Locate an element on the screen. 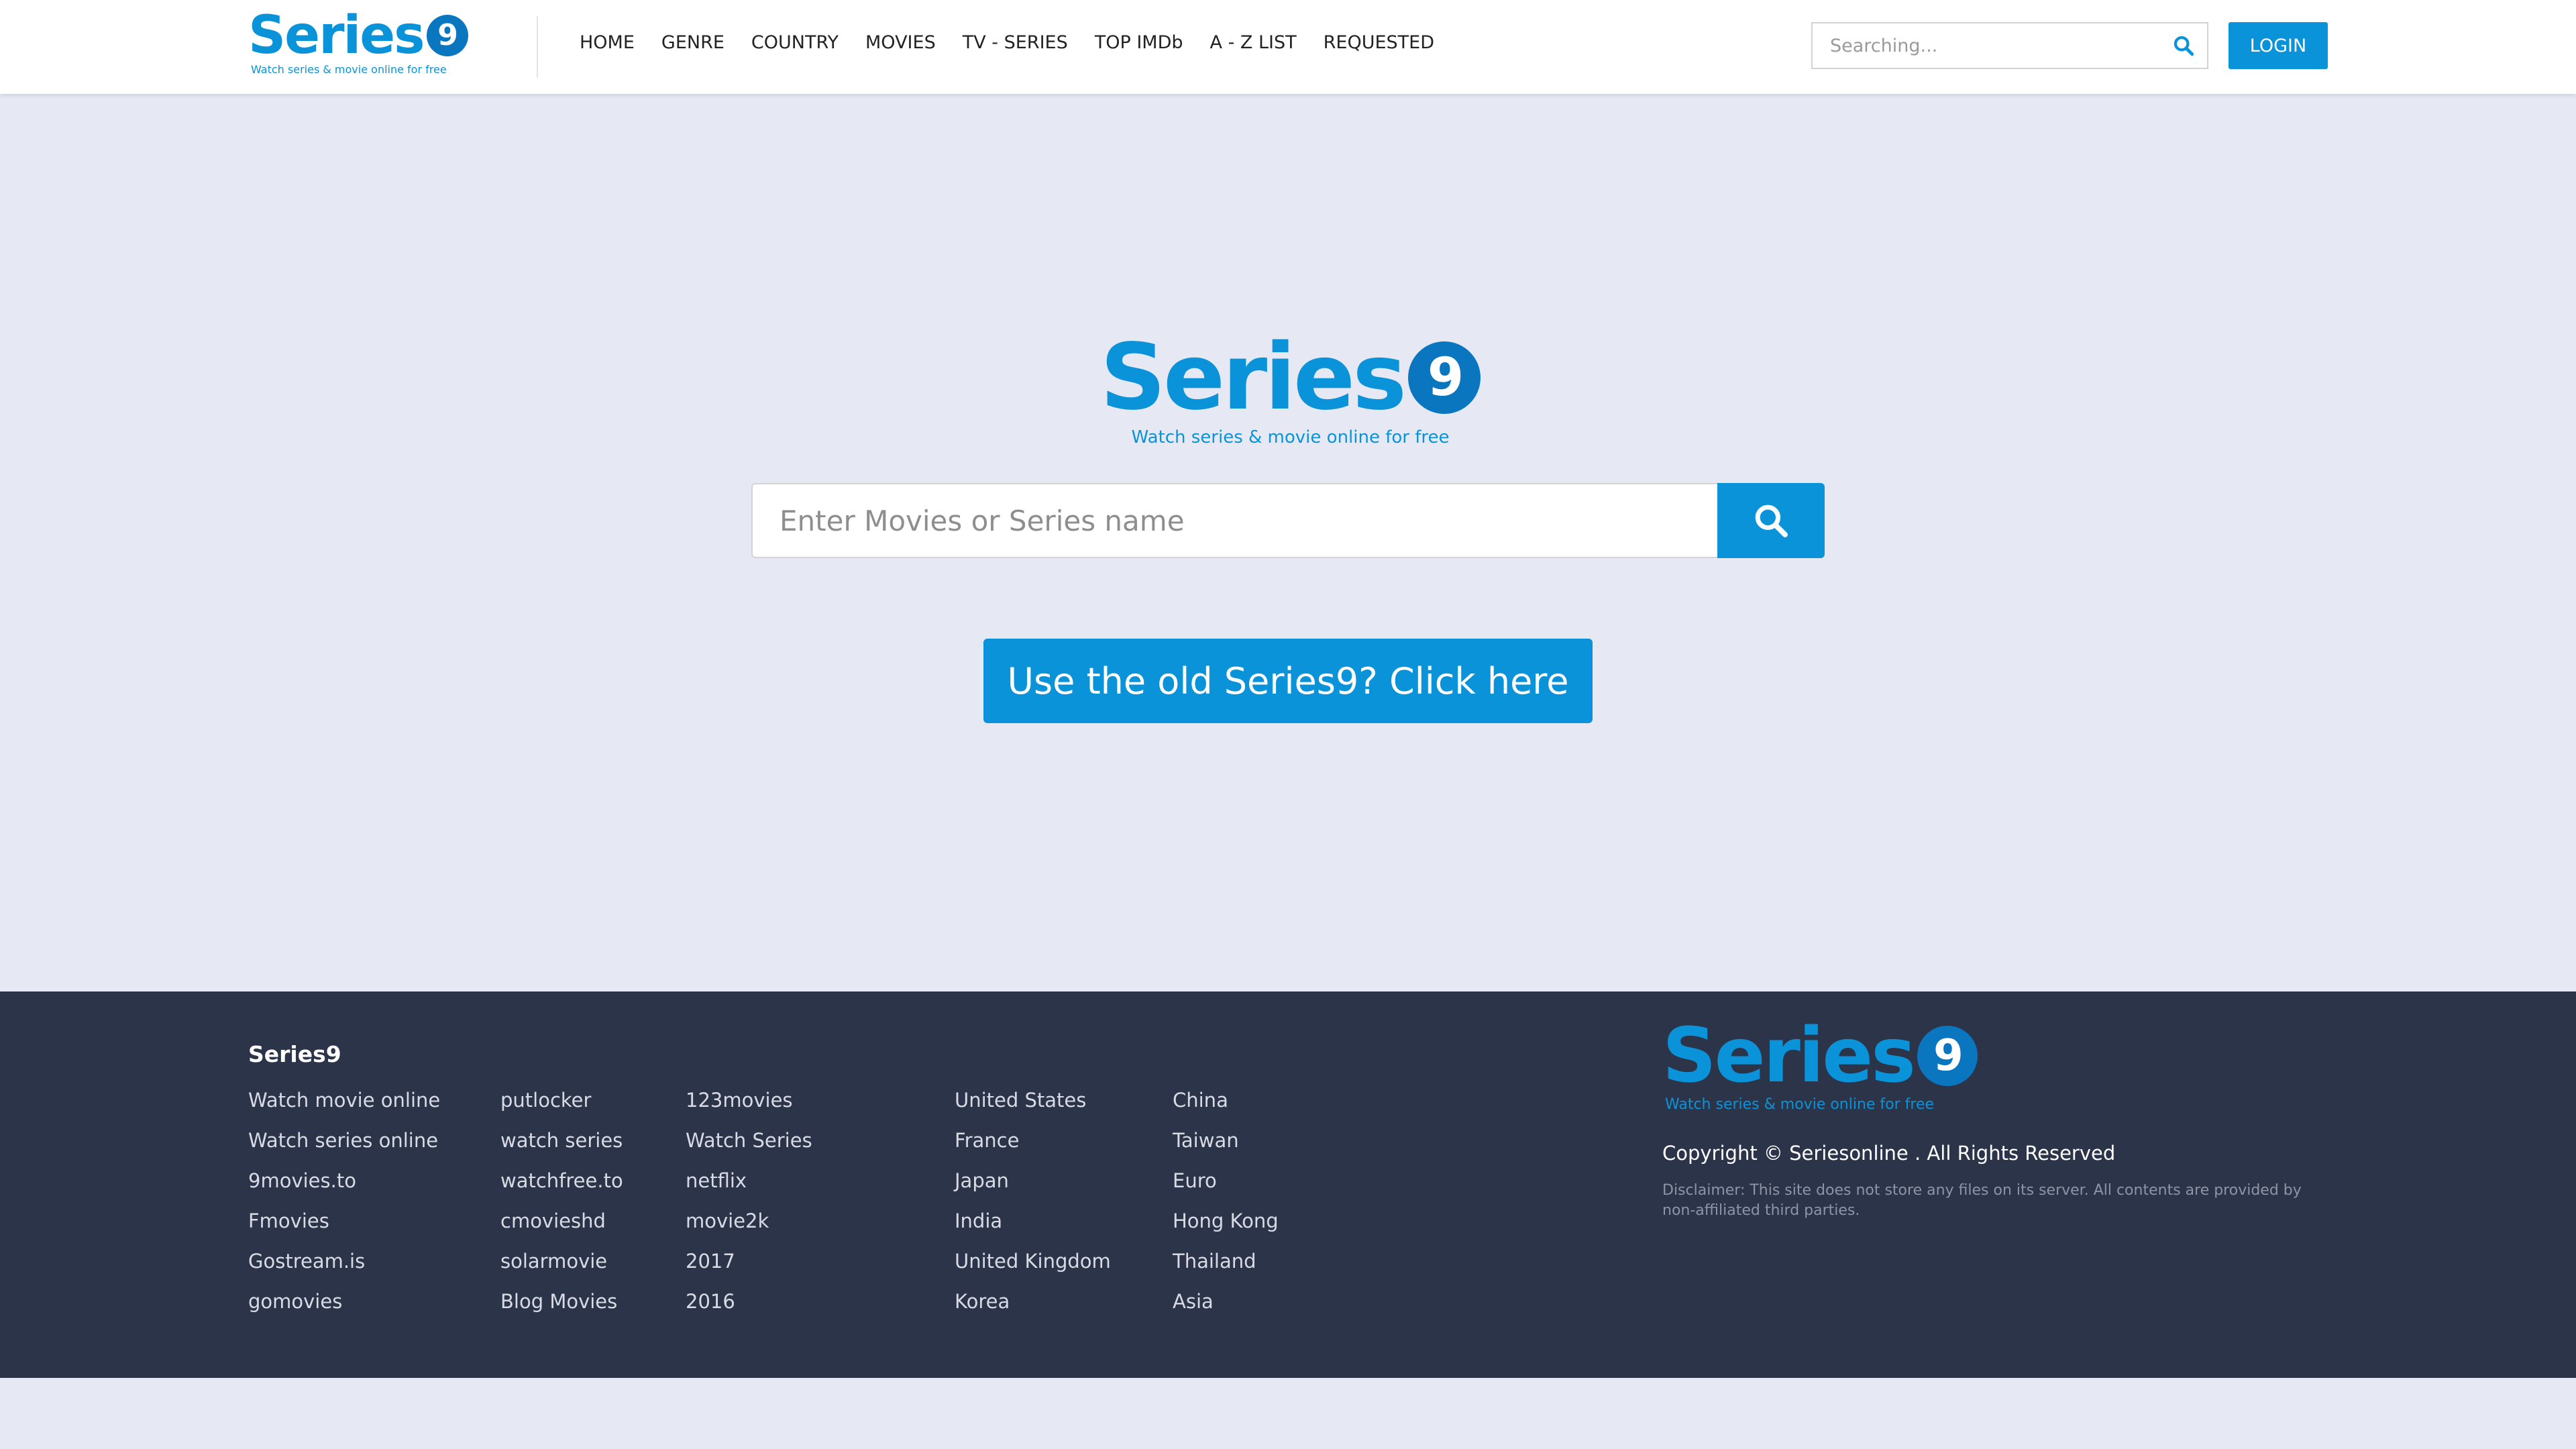  footer-link: solarmovie is located at coordinates (561, 1261).